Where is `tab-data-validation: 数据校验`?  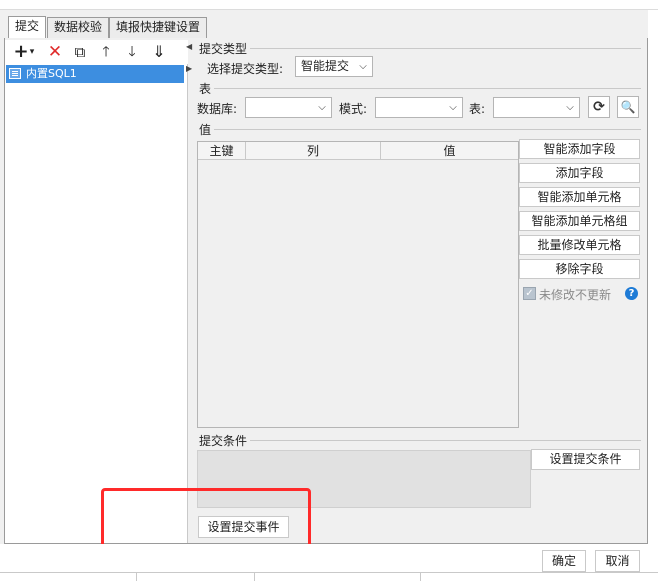
tab-data-validation: 数据校验 is located at coordinates (78, 27).